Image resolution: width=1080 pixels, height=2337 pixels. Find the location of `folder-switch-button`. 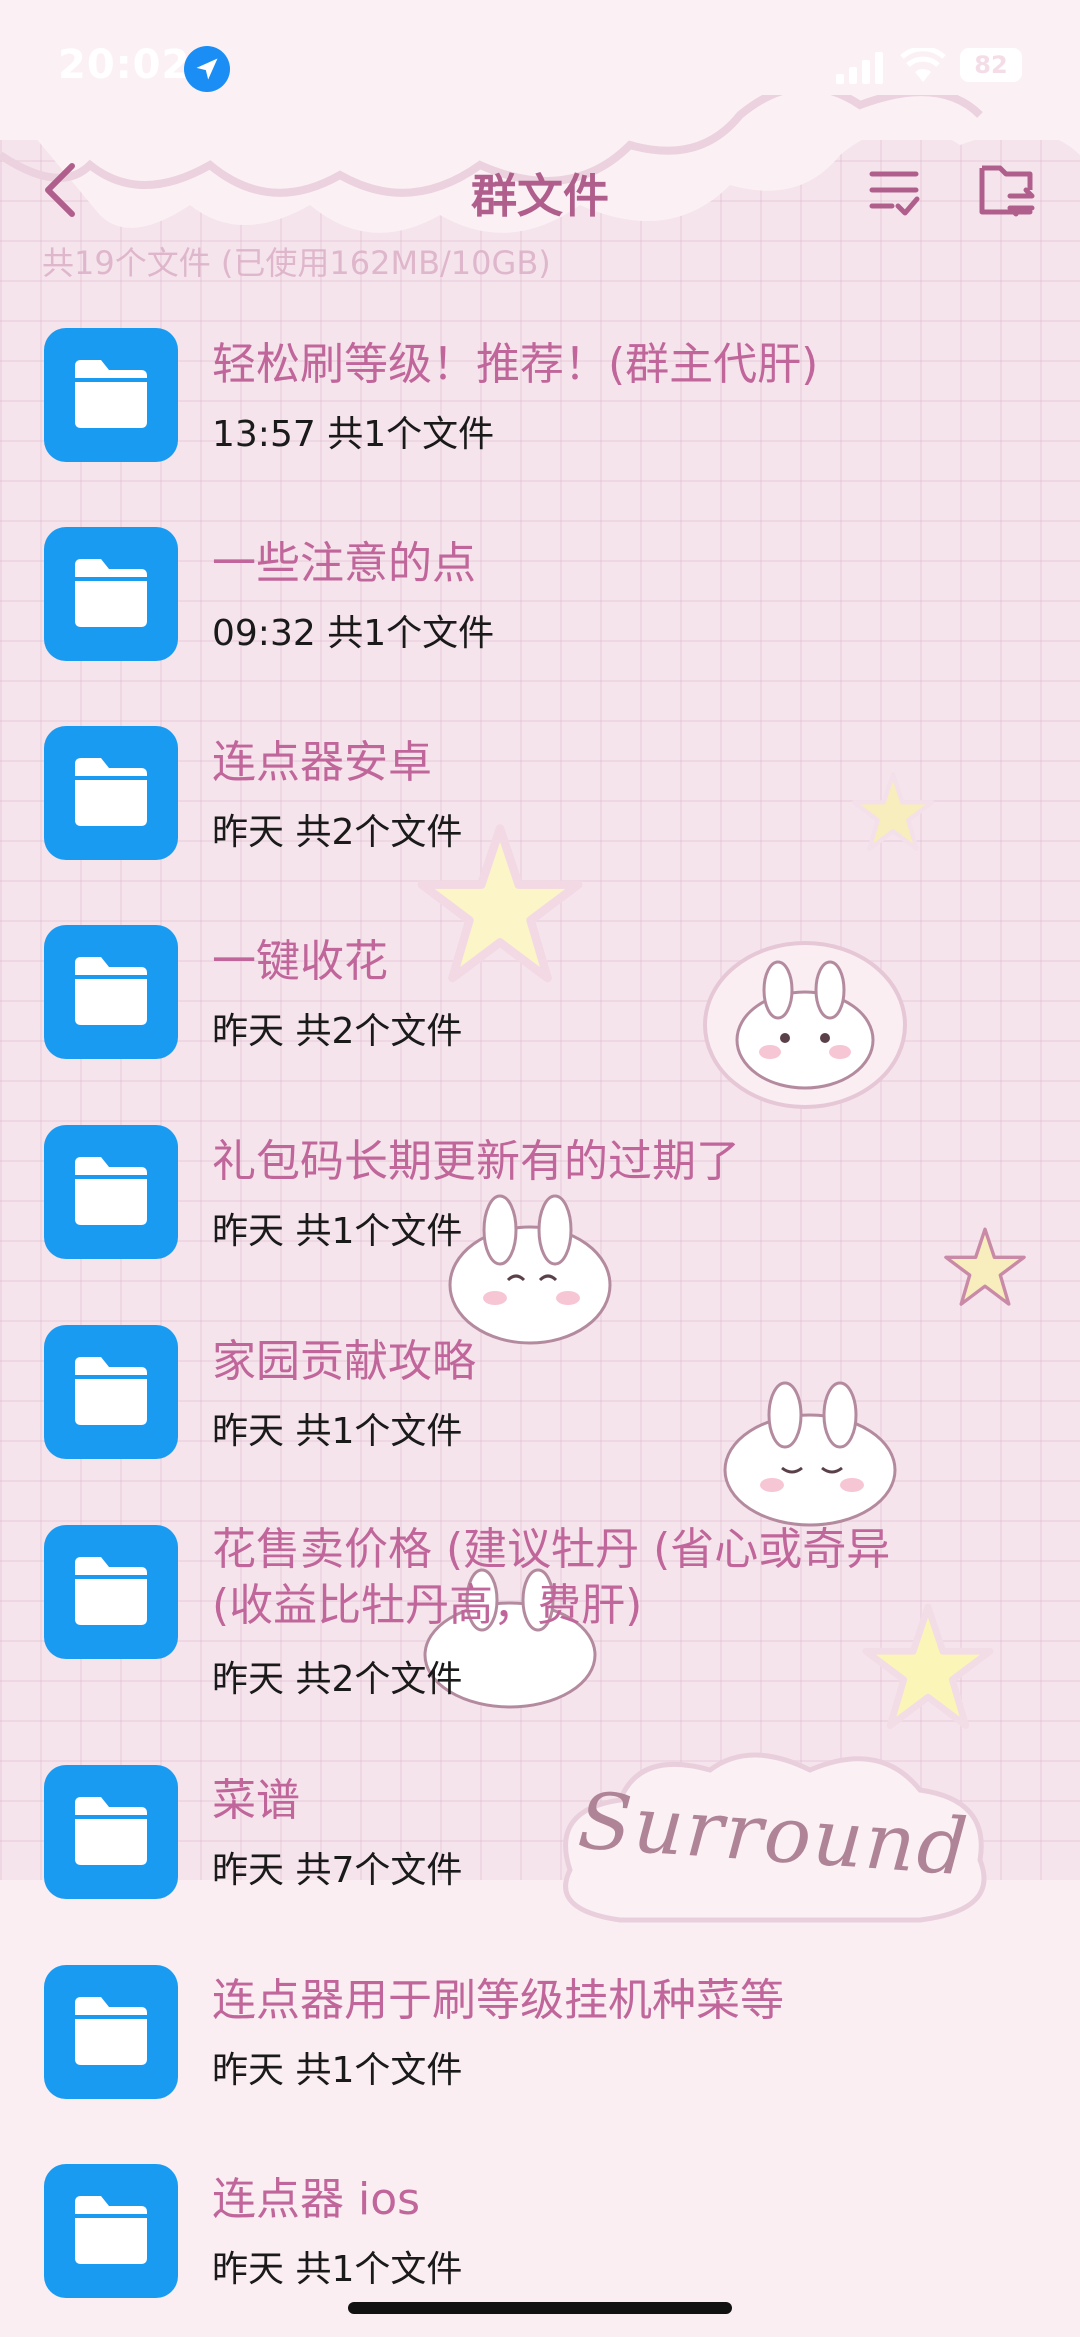

folder-switch-button is located at coordinates (1006, 193).